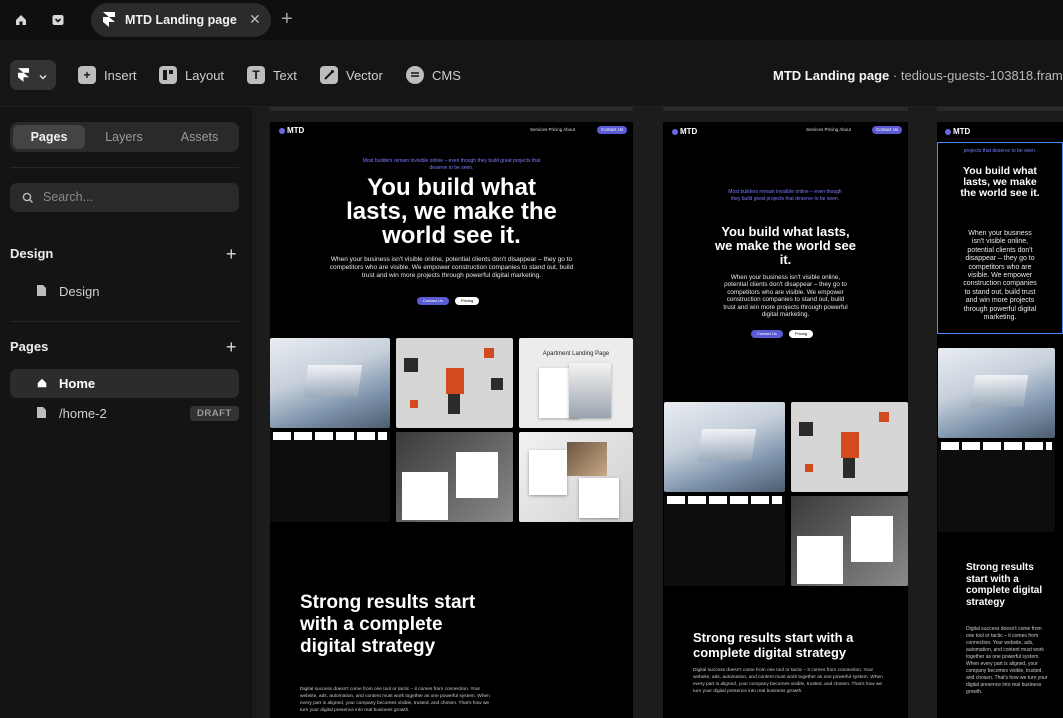  Describe the element at coordinates (287, 19) in the screenshot. I see `new-tab-button: +` at that location.